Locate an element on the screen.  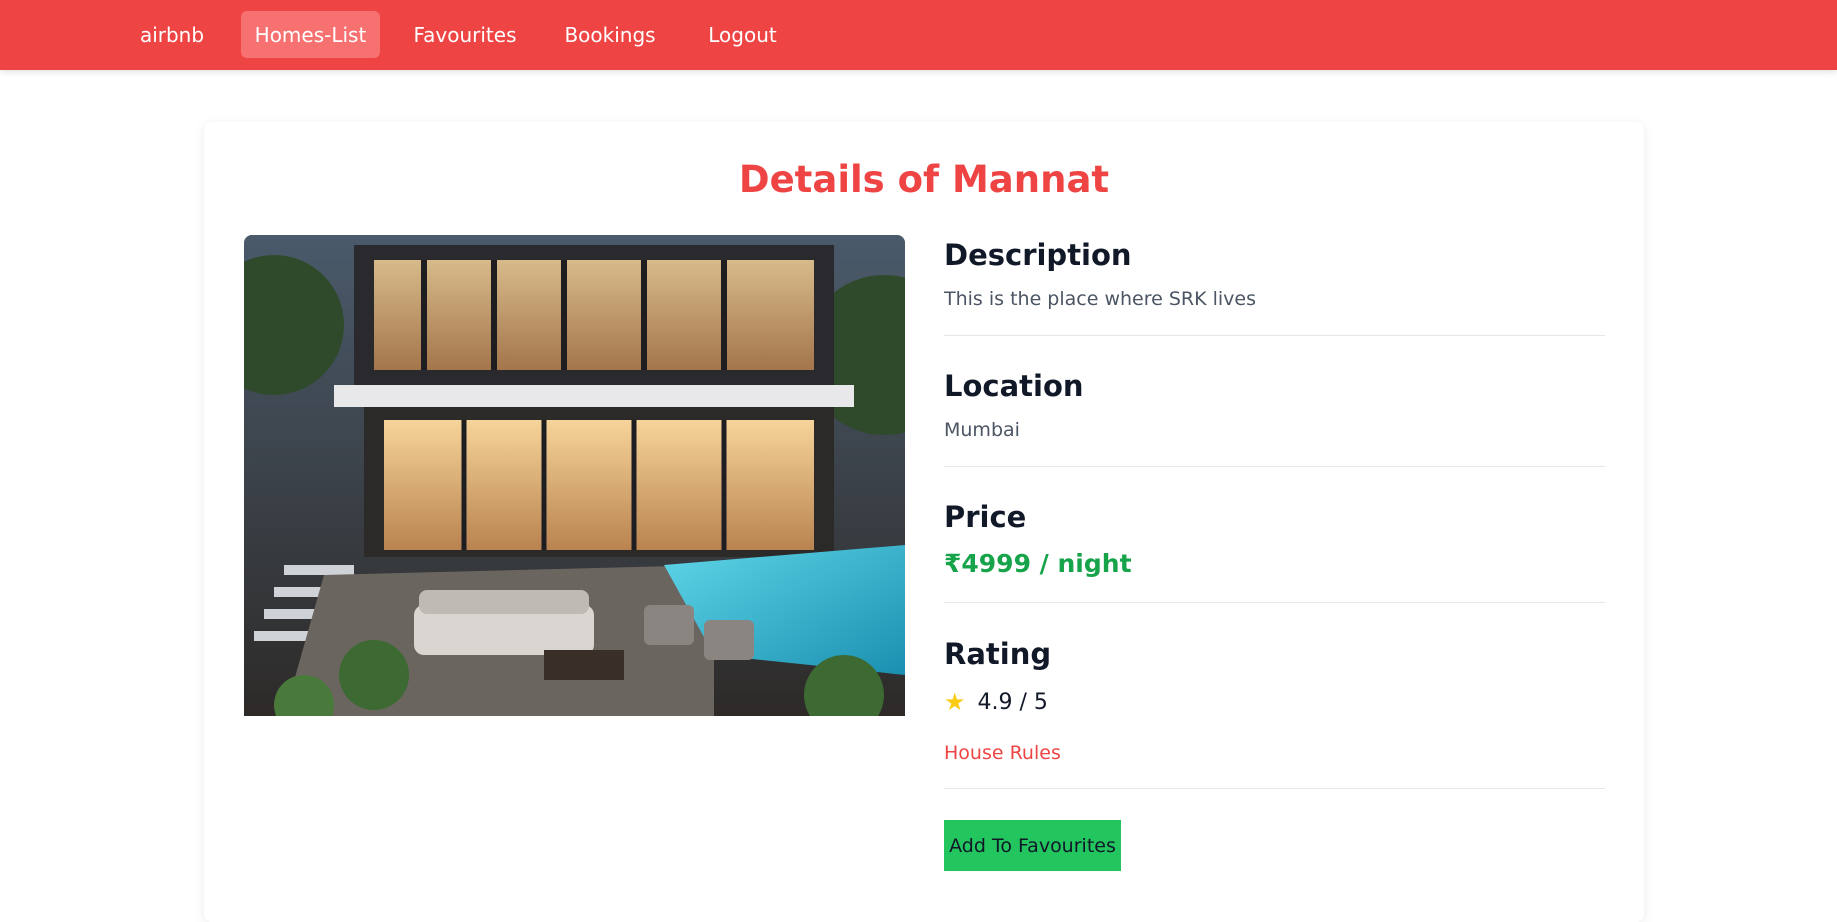
price-value: ₹4999 / night is located at coordinates (1038, 563).